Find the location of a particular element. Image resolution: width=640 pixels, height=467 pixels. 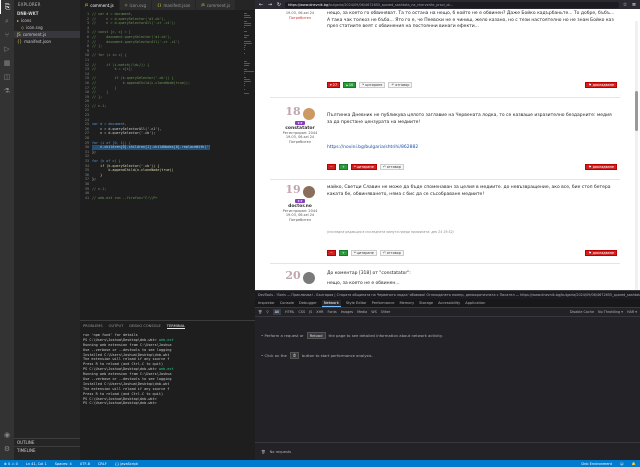

tab-performance: Performance is located at coordinates (383, 303).